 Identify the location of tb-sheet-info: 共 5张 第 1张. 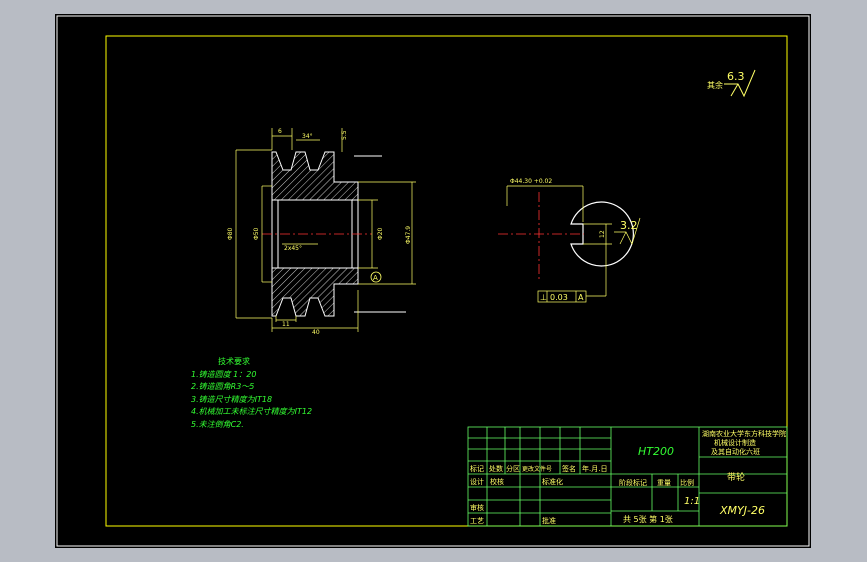
(648, 519).